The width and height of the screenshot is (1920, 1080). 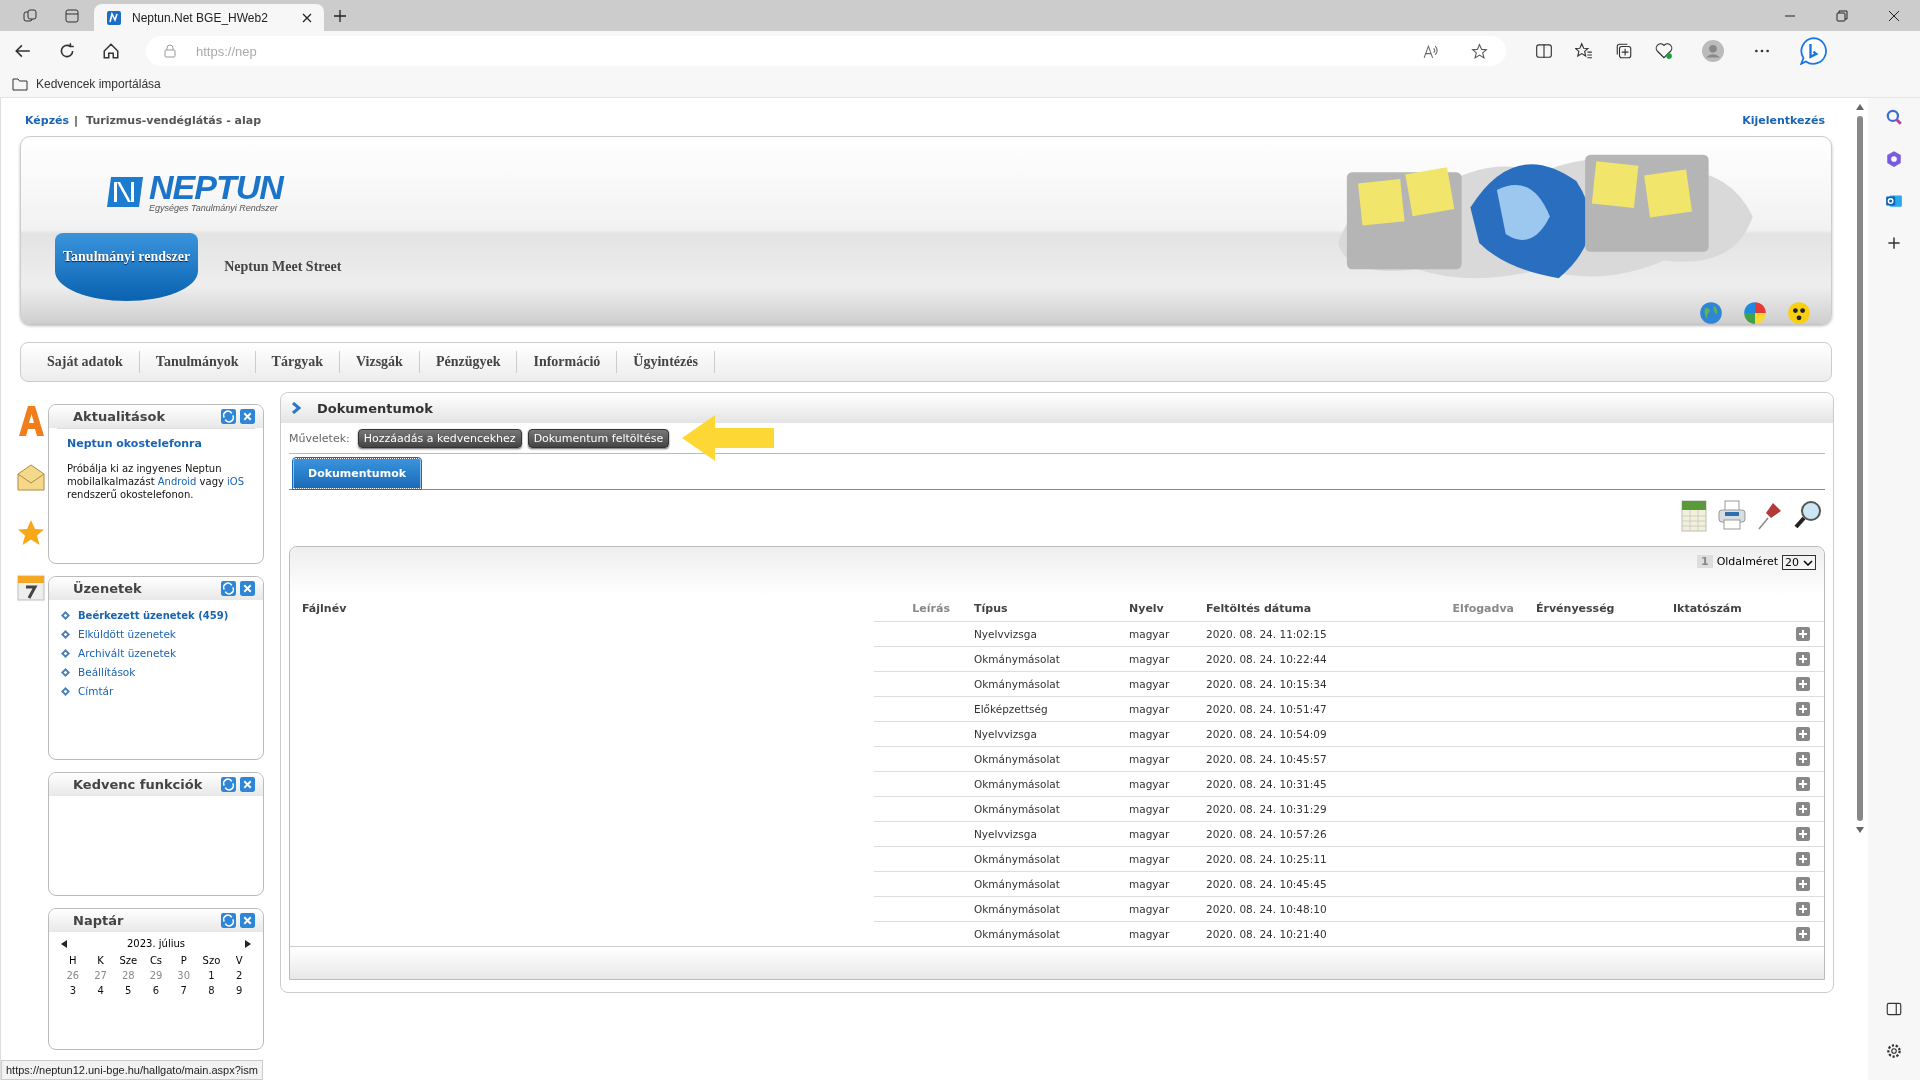 What do you see at coordinates (439, 438) in the screenshot?
I see `action-button: Hozzáadás a kedvencekhez` at bounding box center [439, 438].